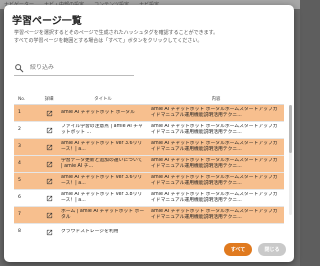 This screenshot has width=320, height=266. Describe the element at coordinates (290, 160) in the screenshot. I see `table-scrollbar` at that location.